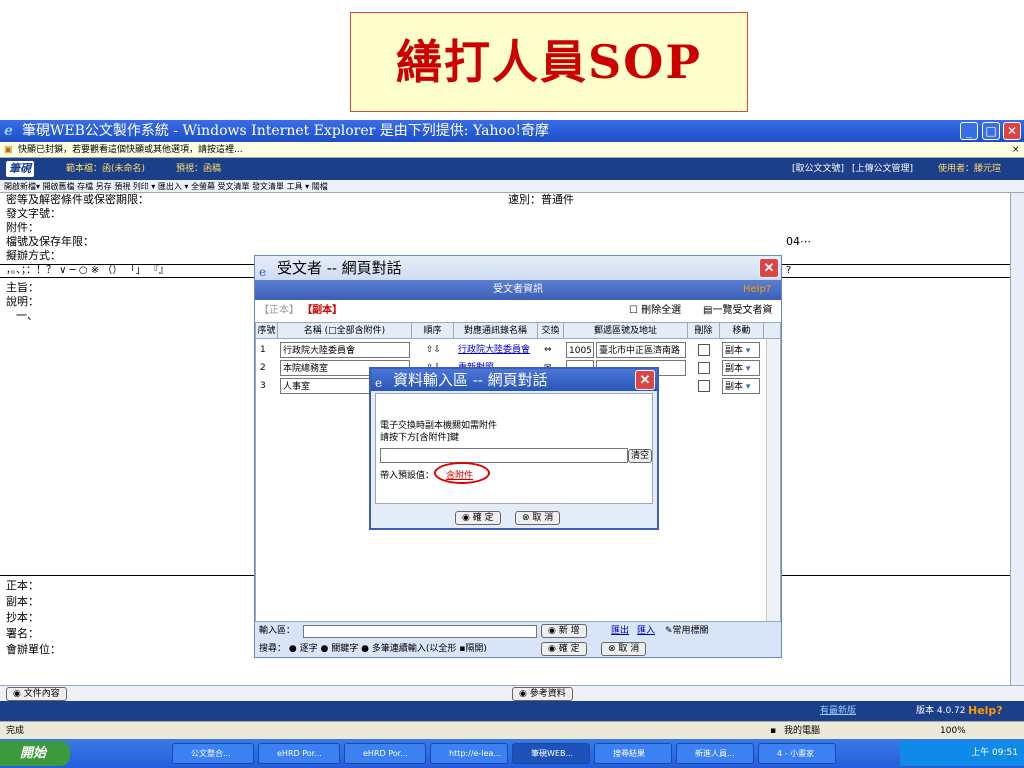  Describe the element at coordinates (704, 331) in the screenshot. I see `col-delete: 刪除` at that location.